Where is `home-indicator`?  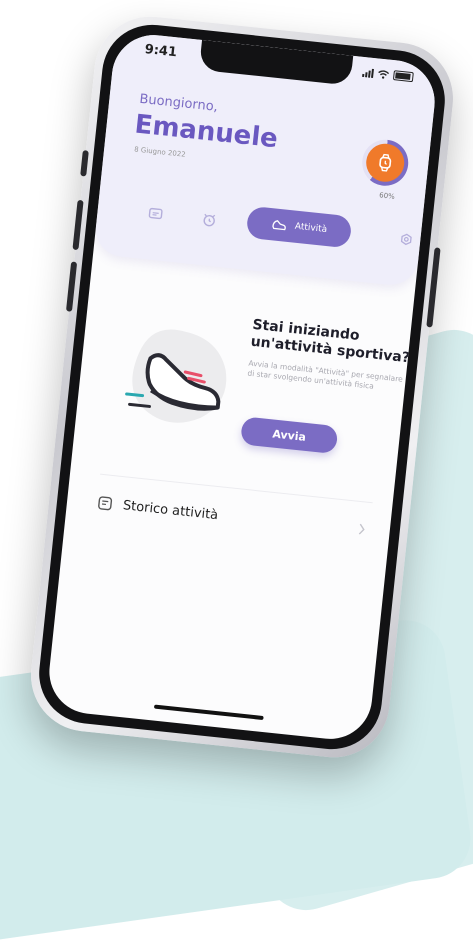
home-indicator is located at coordinates (208, 712).